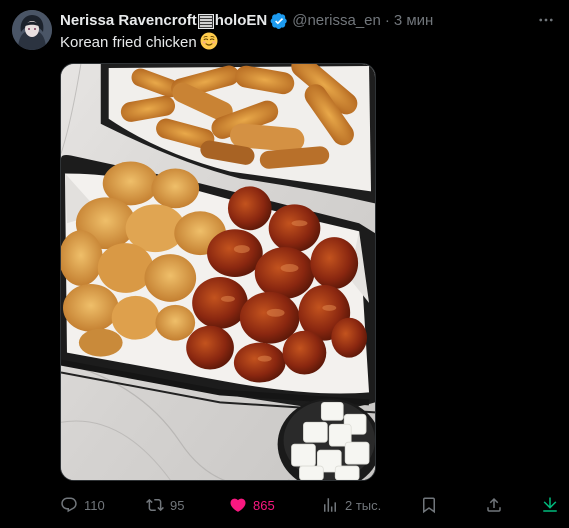  I want to click on like-count: 865, so click(264, 505).